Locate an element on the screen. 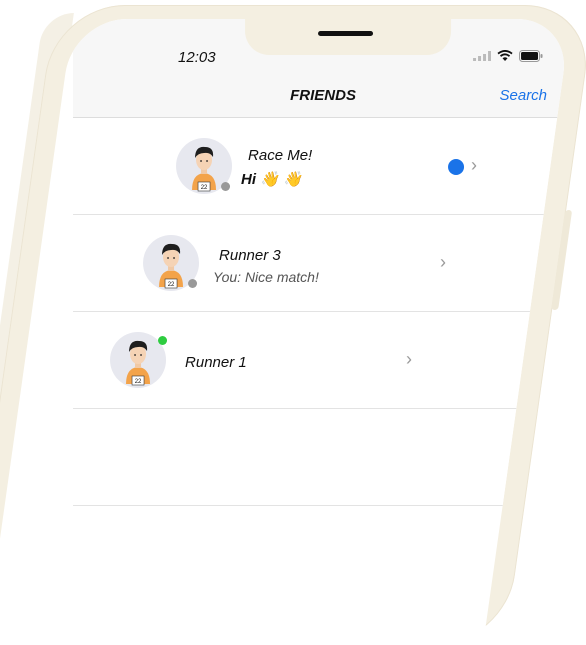 This screenshot has width=586, height=645. friend-row: 22 Runner 3 You: Nice match! › is located at coordinates (322, 263).